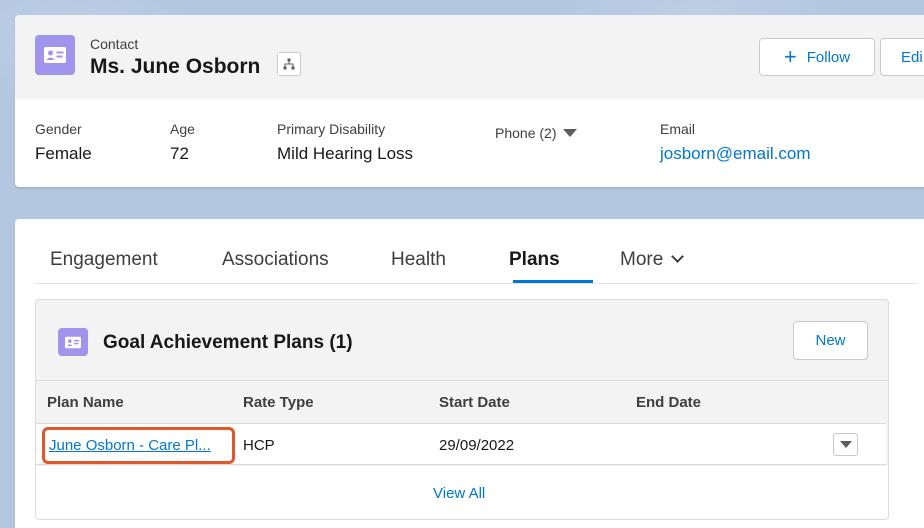  What do you see at coordinates (138, 445) in the screenshot?
I see `highlight-box` at bounding box center [138, 445].